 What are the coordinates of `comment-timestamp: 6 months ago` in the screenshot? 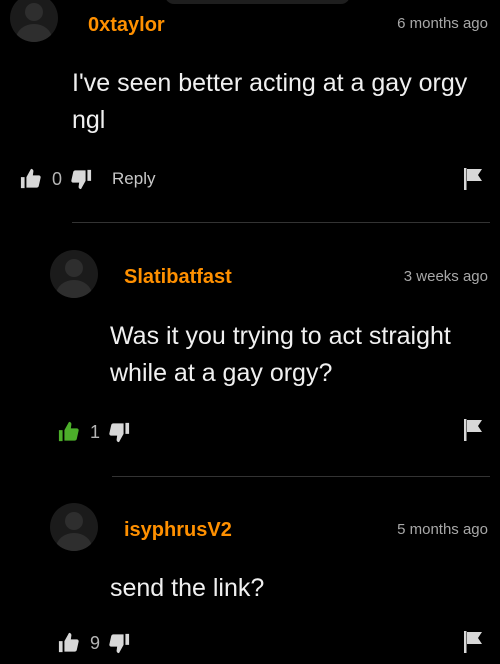 It's located at (442, 23).